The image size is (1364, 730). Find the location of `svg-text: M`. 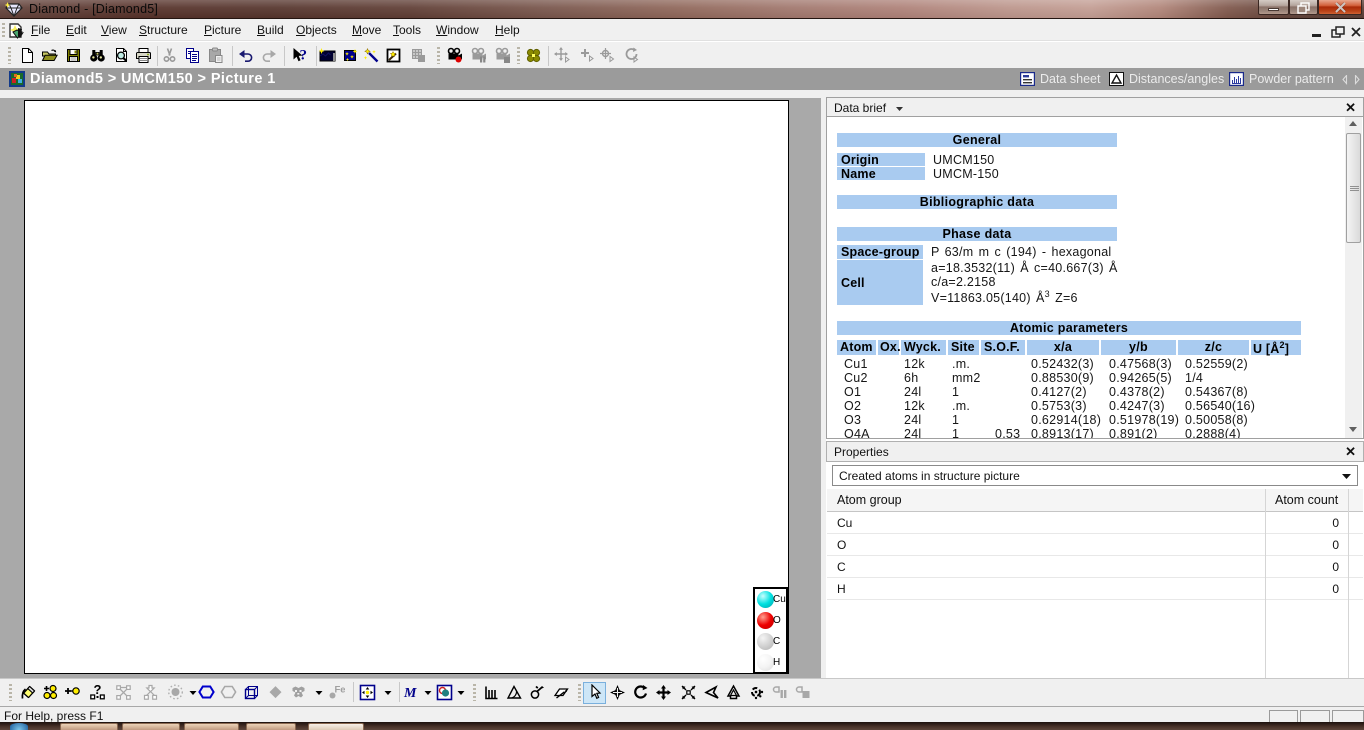

svg-text: M is located at coordinates (410, 693).